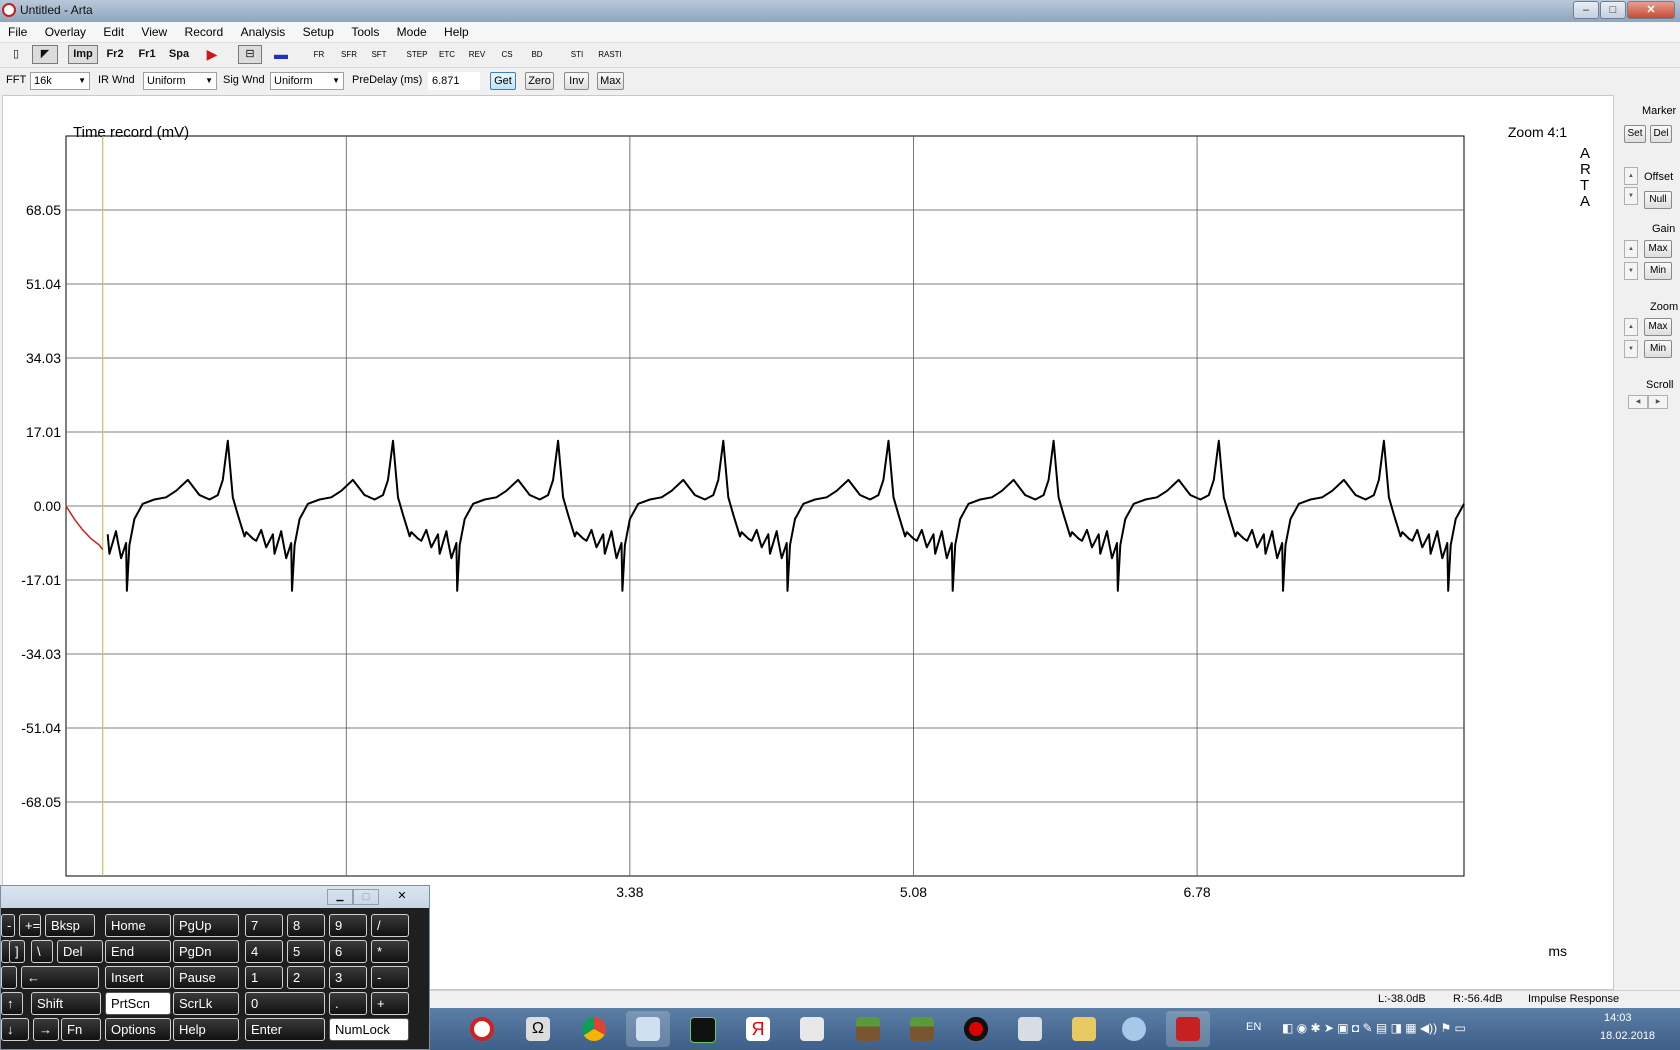 This screenshot has height=1050, width=1680. I want to click on sfr-analysis-icon: SFR, so click(349, 54).